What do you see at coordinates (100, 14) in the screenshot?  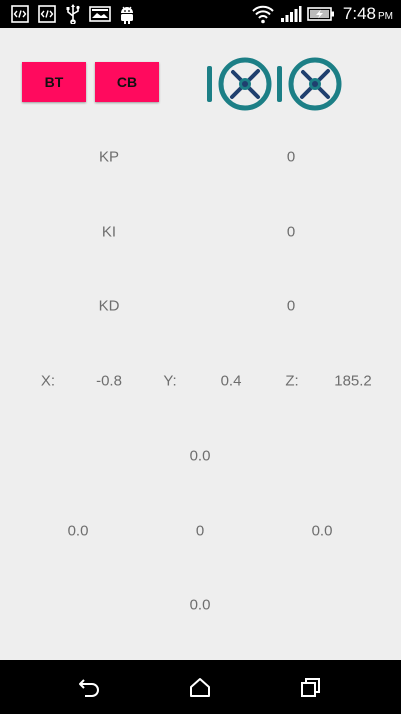 I see `image-icon` at bounding box center [100, 14].